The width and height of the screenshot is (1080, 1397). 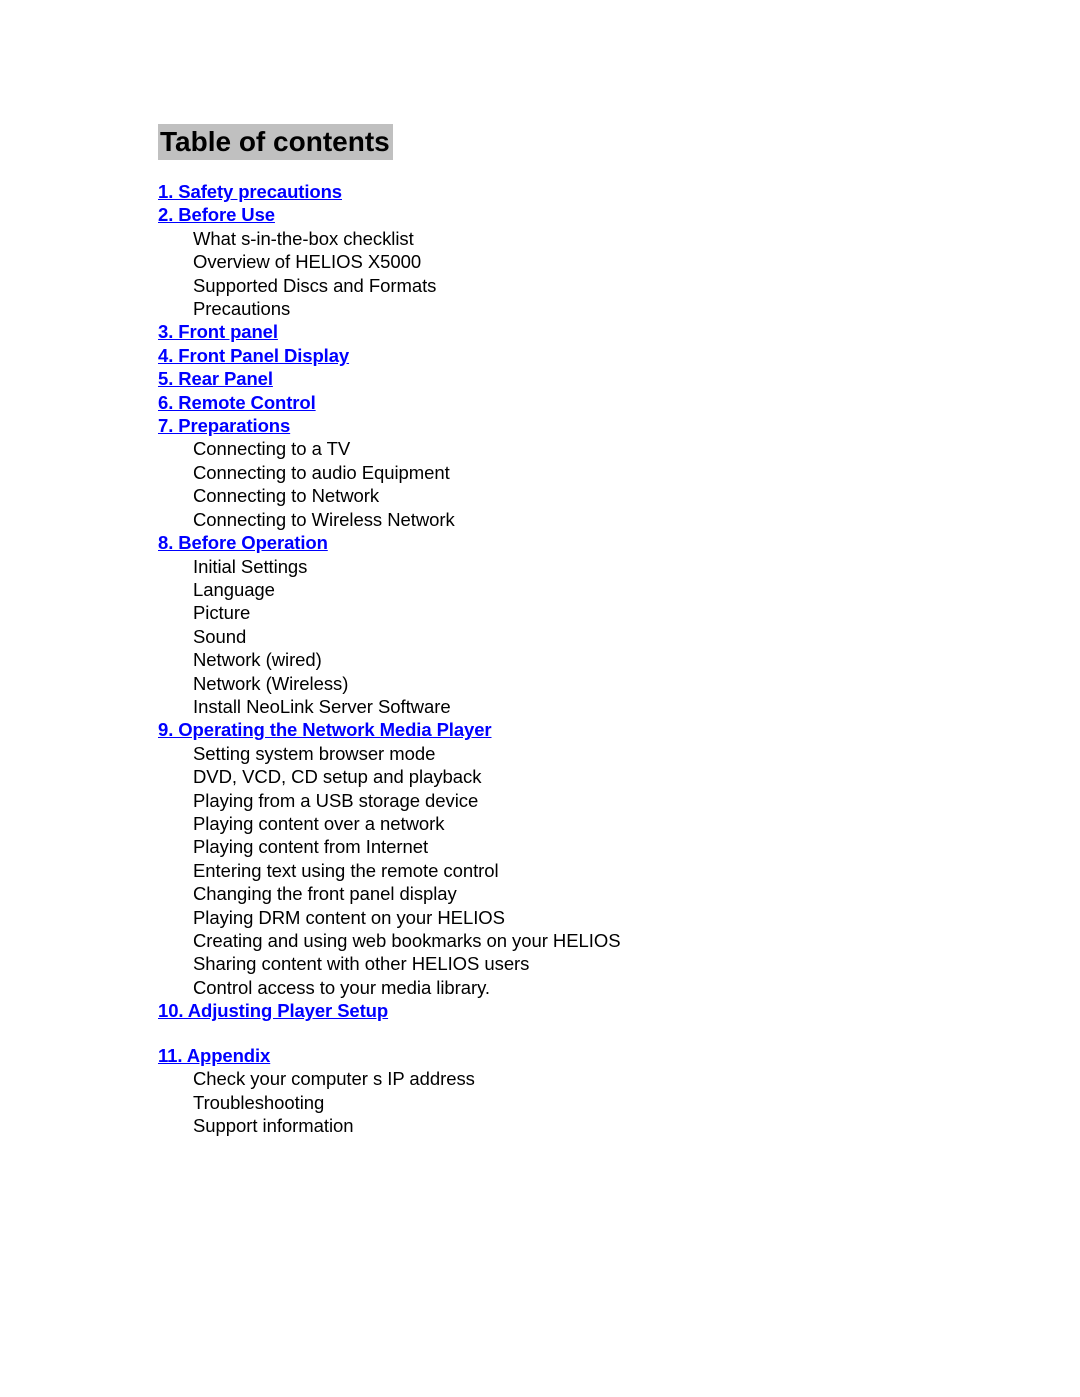 I want to click on toc-subentry-label: Picture, so click(x=222, y=613).